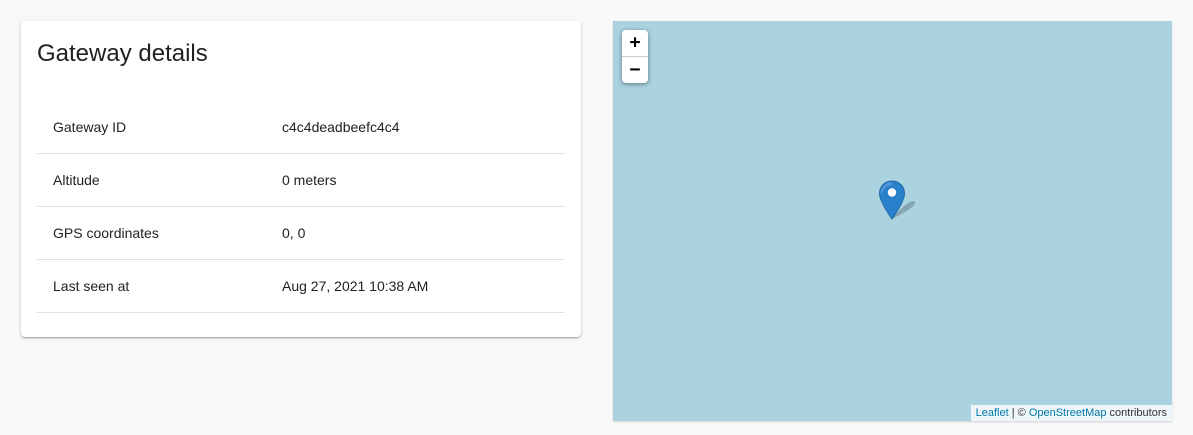 The height and width of the screenshot is (435, 1193). Describe the element at coordinates (90, 127) in the screenshot. I see `row-label: Gateway ID` at that location.